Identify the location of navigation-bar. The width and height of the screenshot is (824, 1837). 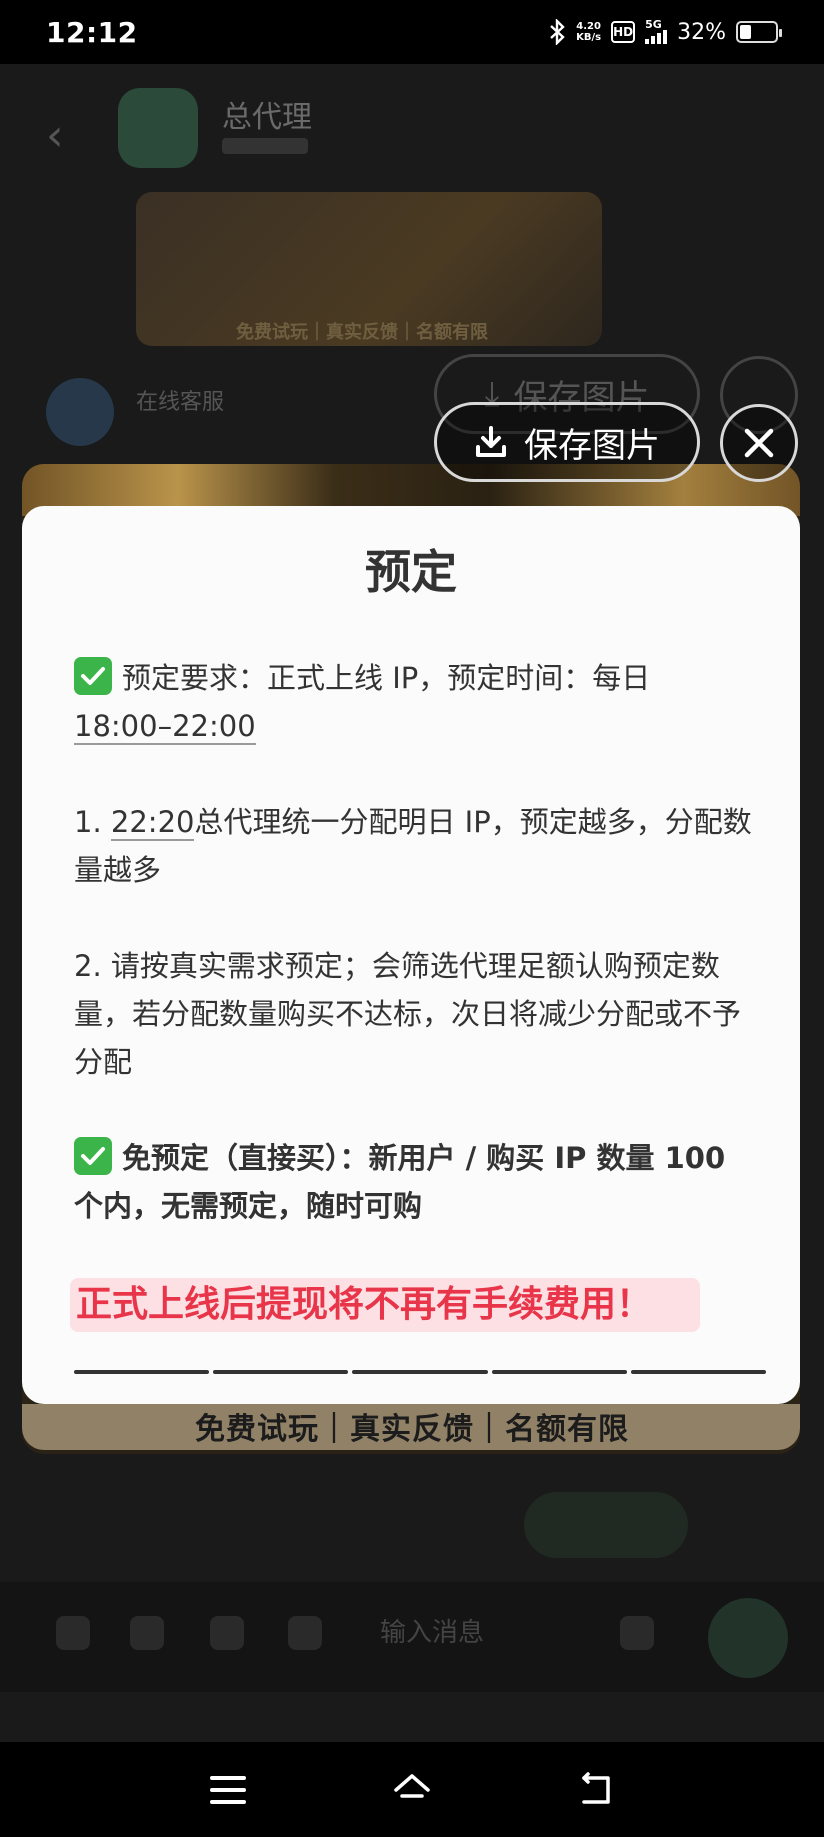
(412, 1789).